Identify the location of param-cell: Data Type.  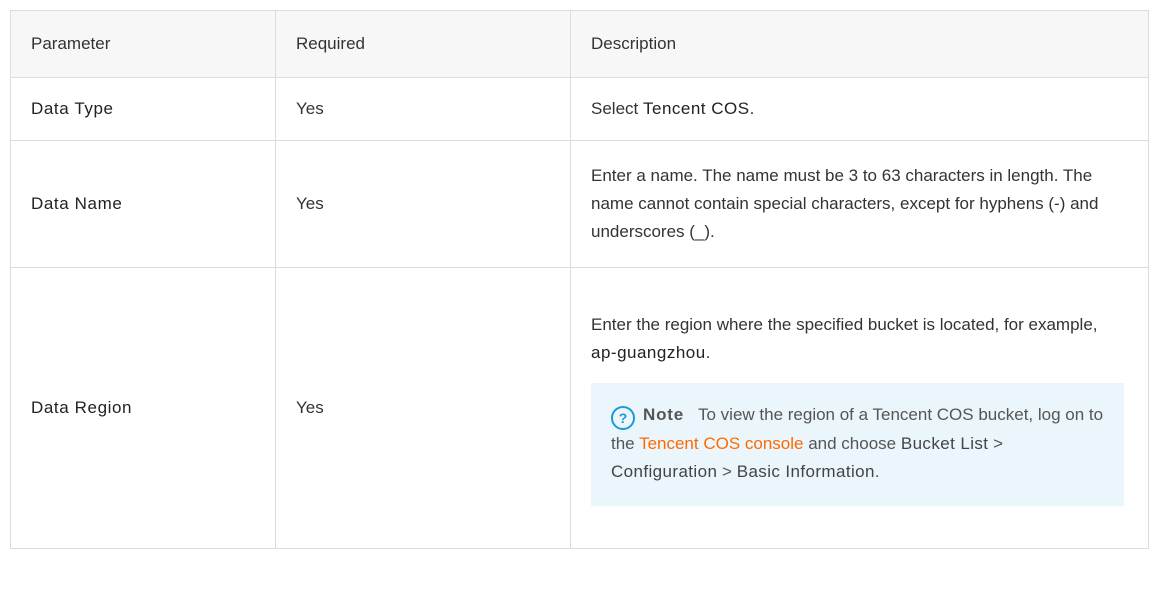
(143, 109).